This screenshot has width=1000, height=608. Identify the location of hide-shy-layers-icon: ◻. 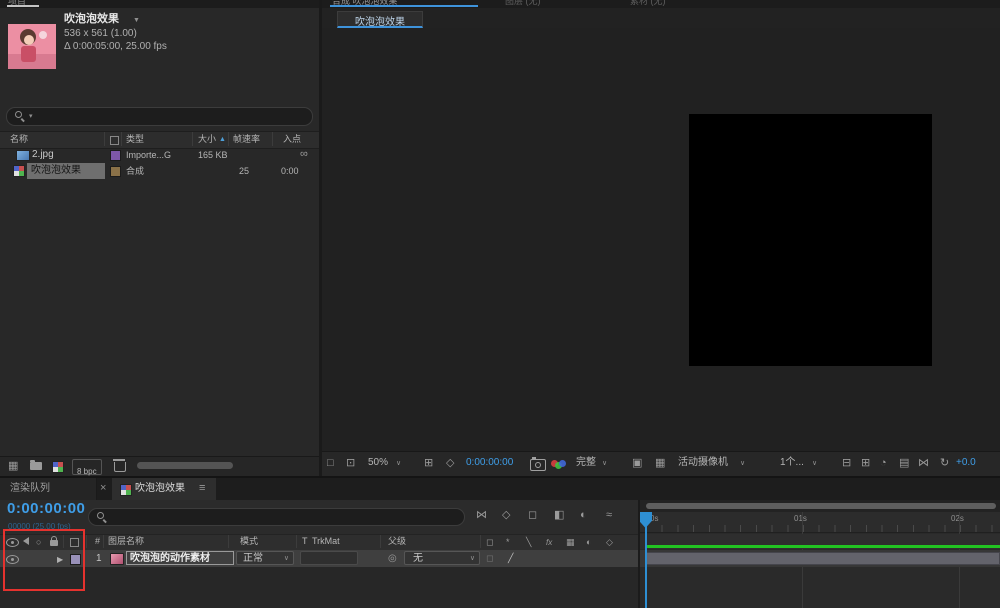
(532, 515).